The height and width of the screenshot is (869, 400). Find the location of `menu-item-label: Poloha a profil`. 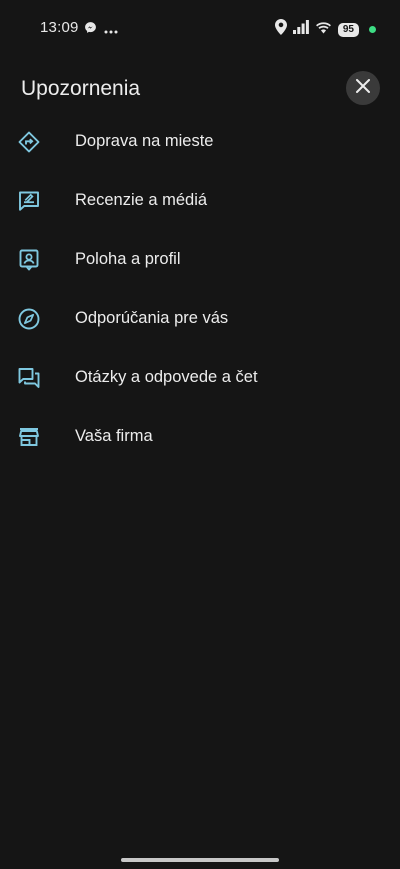

menu-item-label: Poloha a profil is located at coordinates (128, 259).